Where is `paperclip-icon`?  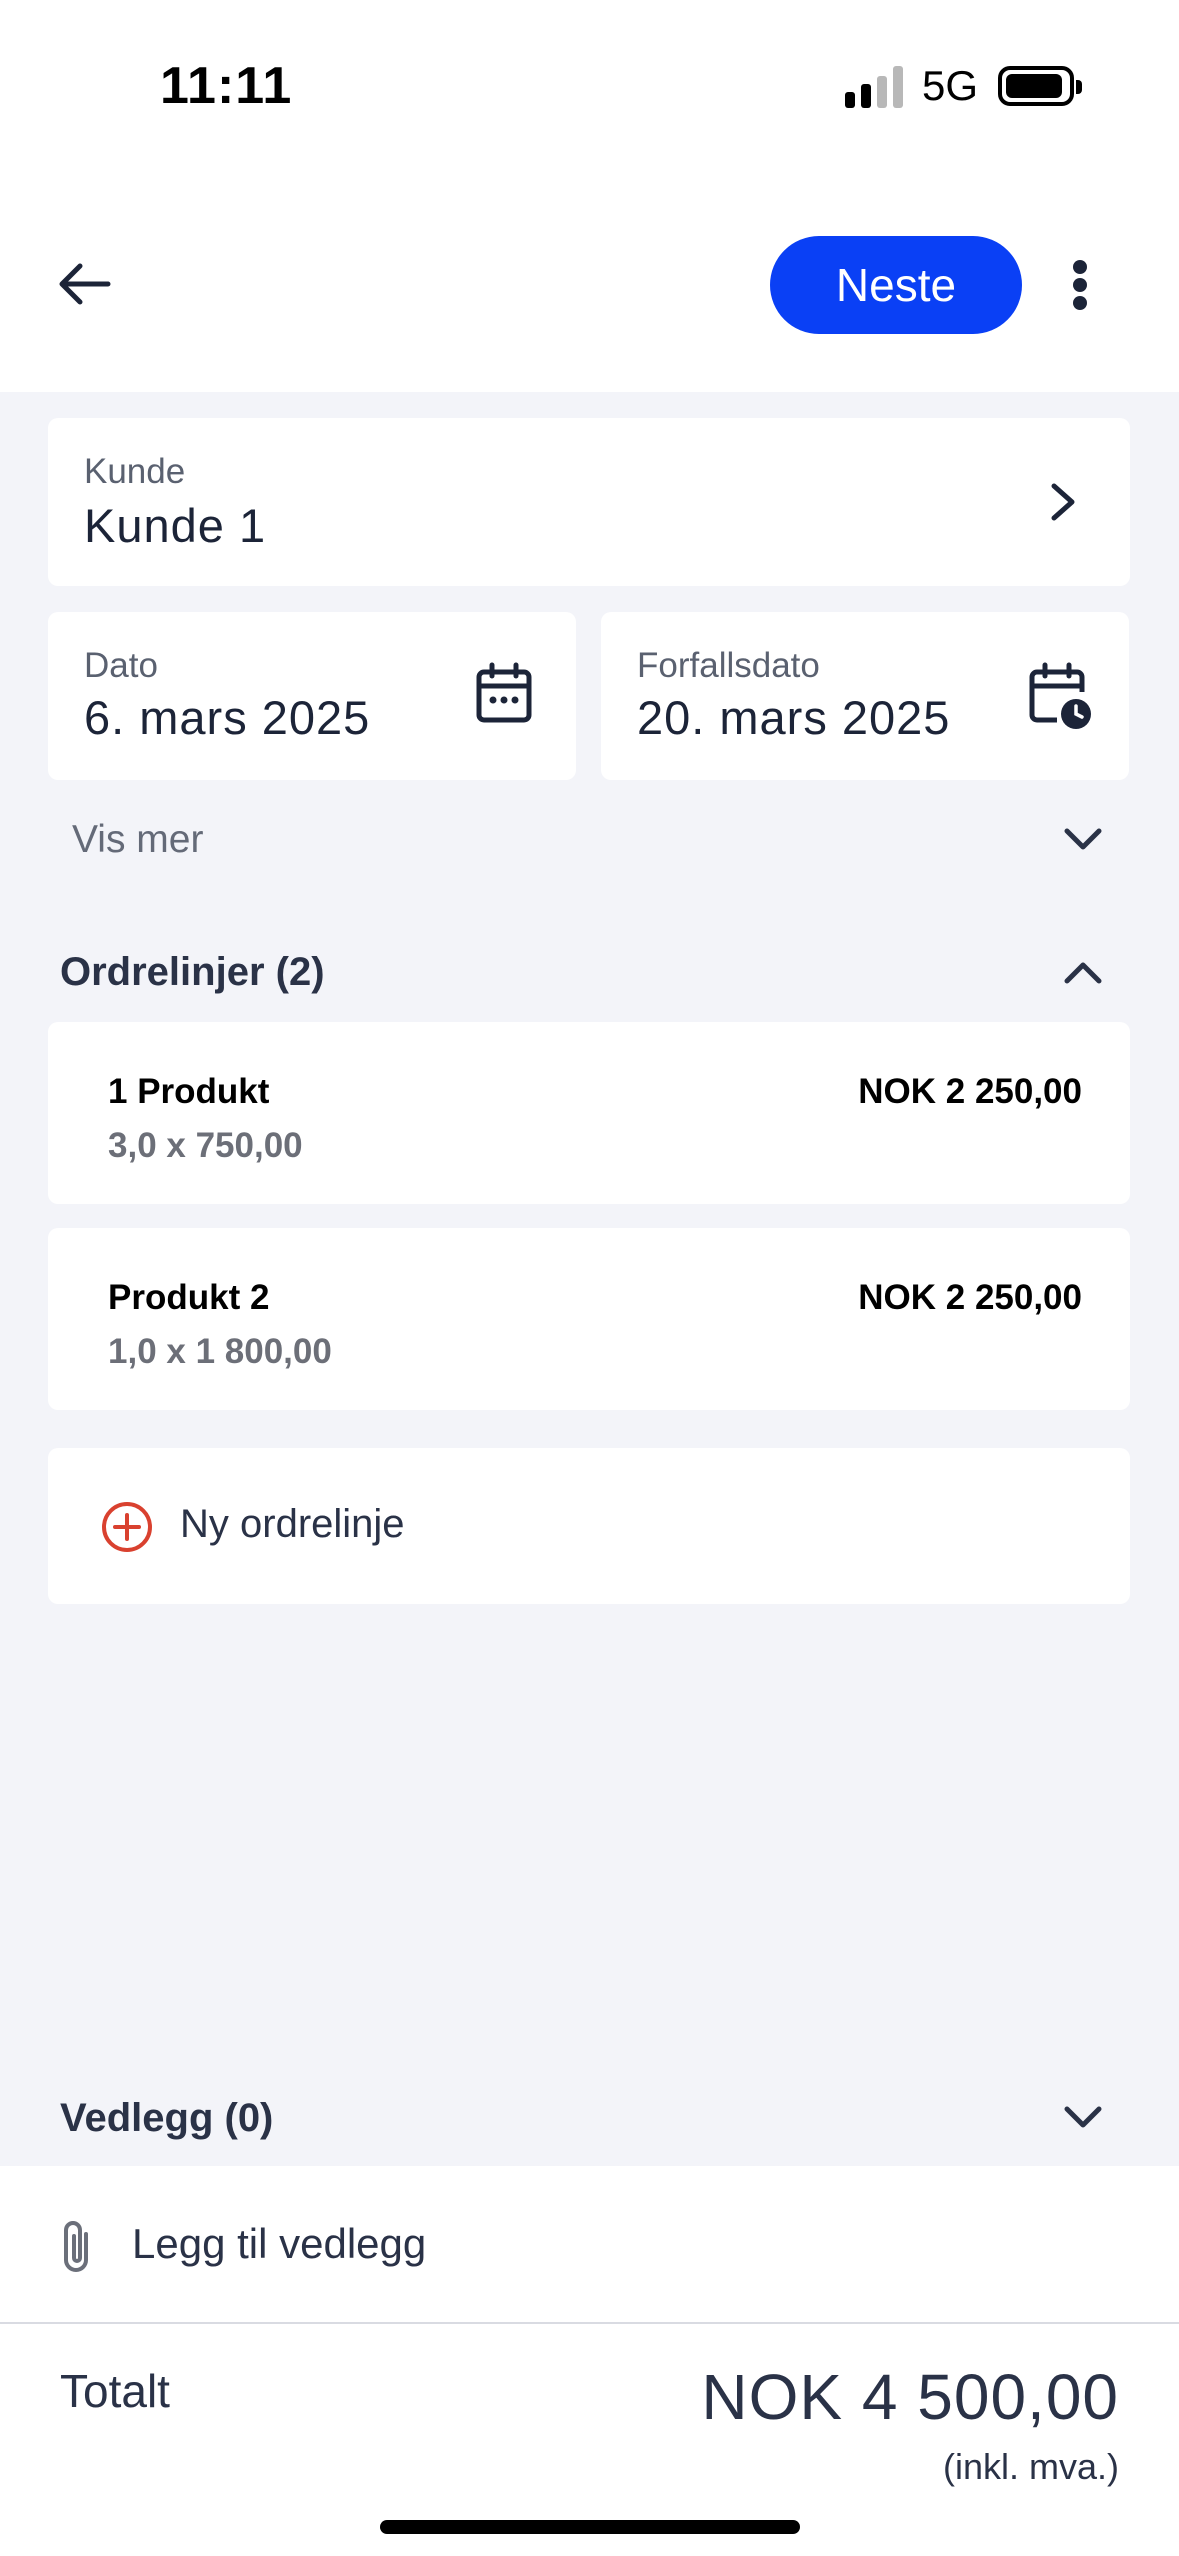 paperclip-icon is located at coordinates (76, 2246).